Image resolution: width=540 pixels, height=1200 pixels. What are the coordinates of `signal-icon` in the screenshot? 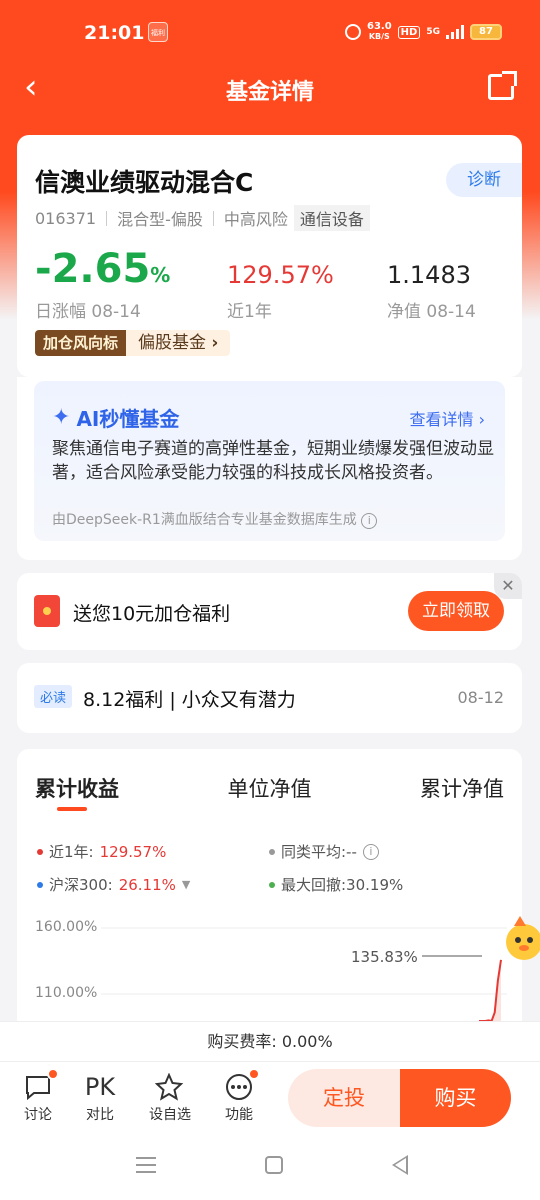 It's located at (455, 32).